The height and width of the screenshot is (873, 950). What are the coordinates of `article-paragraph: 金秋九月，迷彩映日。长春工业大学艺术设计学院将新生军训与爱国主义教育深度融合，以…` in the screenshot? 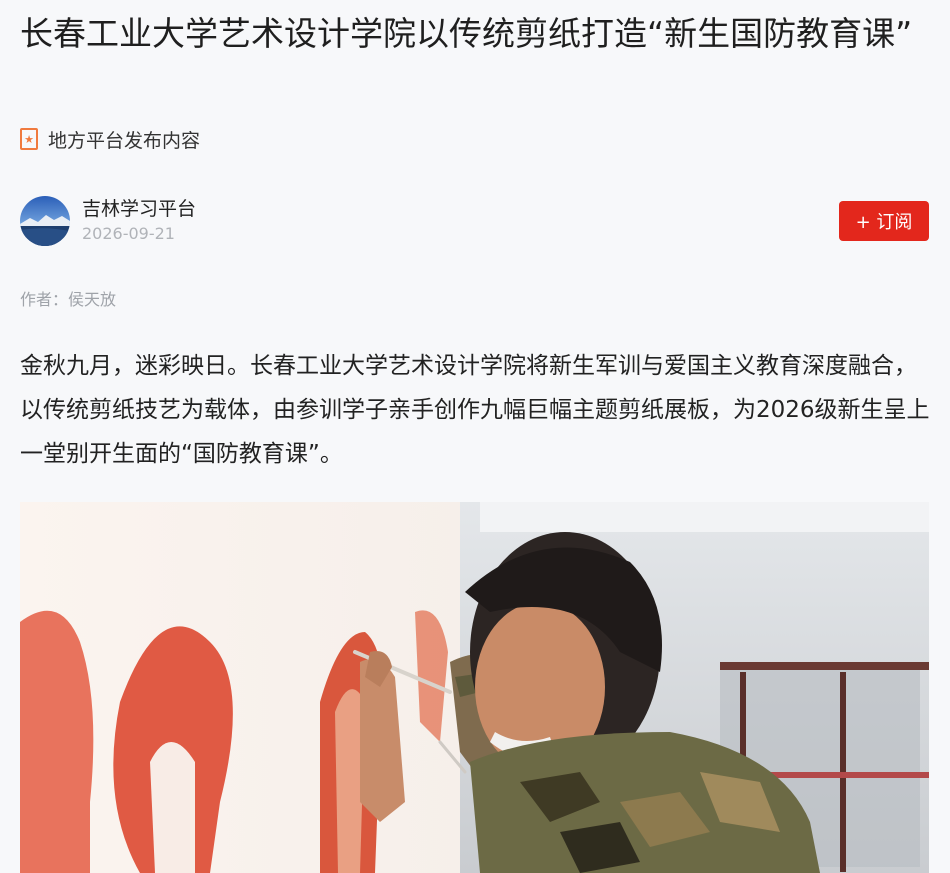 It's located at (475, 410).